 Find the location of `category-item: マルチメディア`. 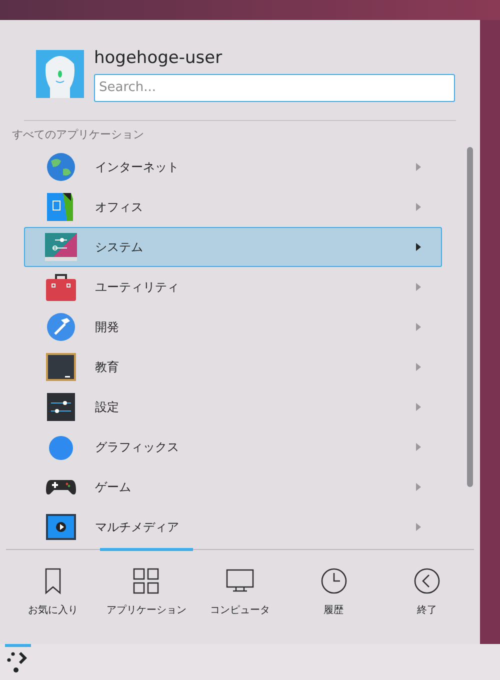

category-item: マルチメディア is located at coordinates (233, 527).